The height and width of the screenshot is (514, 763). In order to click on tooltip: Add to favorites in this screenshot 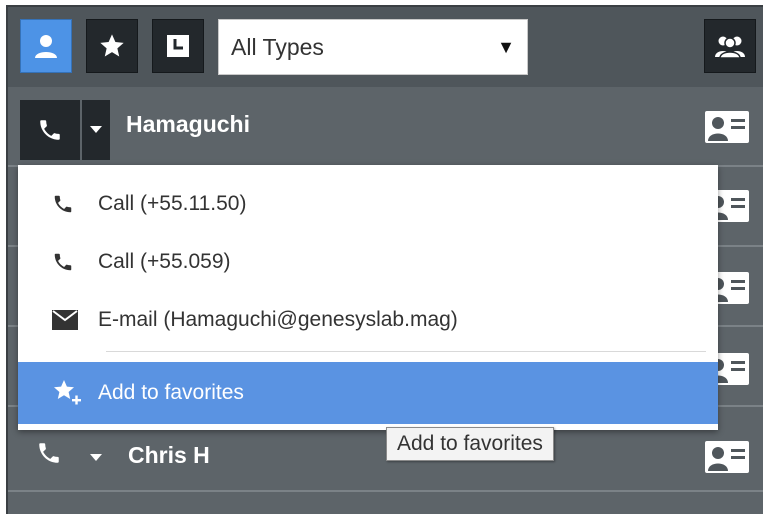, I will do `click(470, 444)`.